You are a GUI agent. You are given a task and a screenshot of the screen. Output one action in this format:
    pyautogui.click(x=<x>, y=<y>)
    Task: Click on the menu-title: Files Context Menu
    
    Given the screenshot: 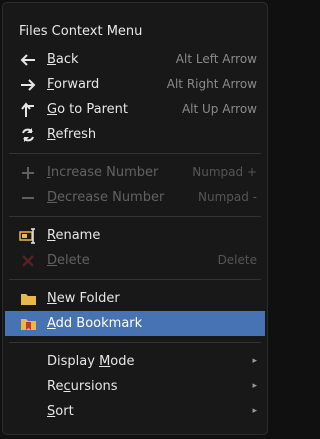 What is the action you would take?
    pyautogui.click(x=81, y=31)
    